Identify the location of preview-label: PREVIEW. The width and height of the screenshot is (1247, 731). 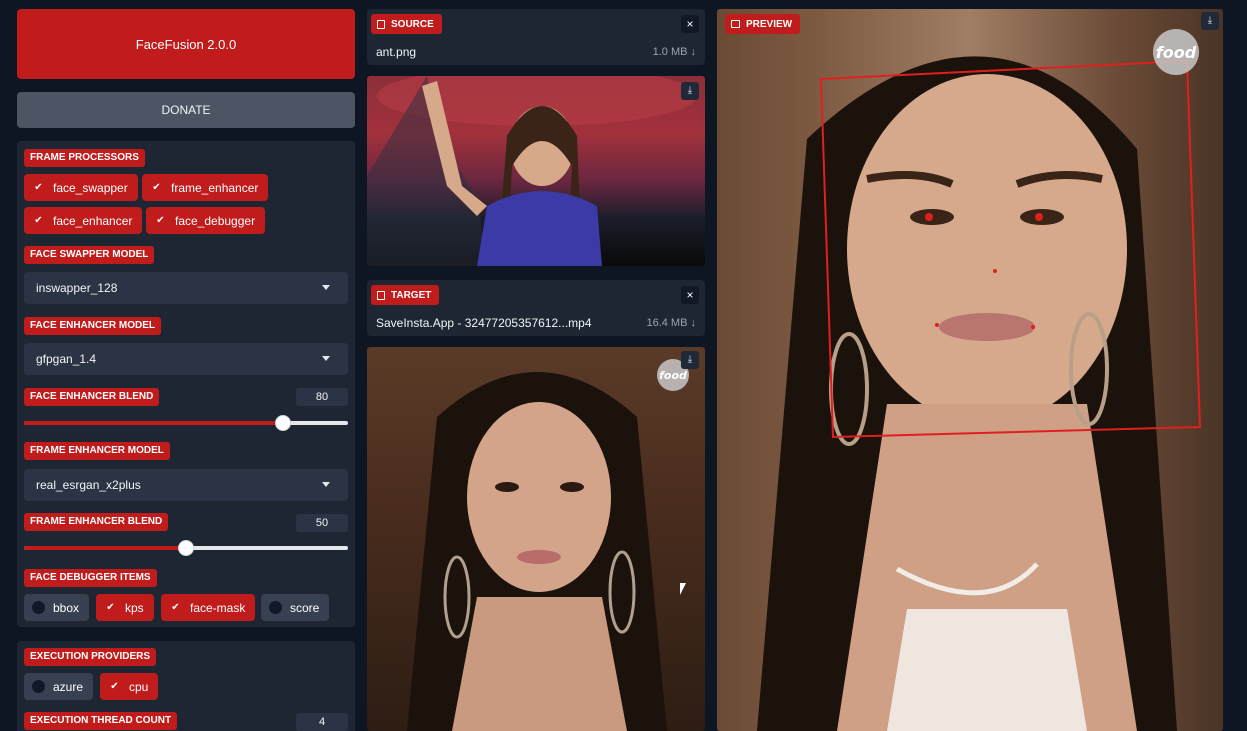
(763, 24).